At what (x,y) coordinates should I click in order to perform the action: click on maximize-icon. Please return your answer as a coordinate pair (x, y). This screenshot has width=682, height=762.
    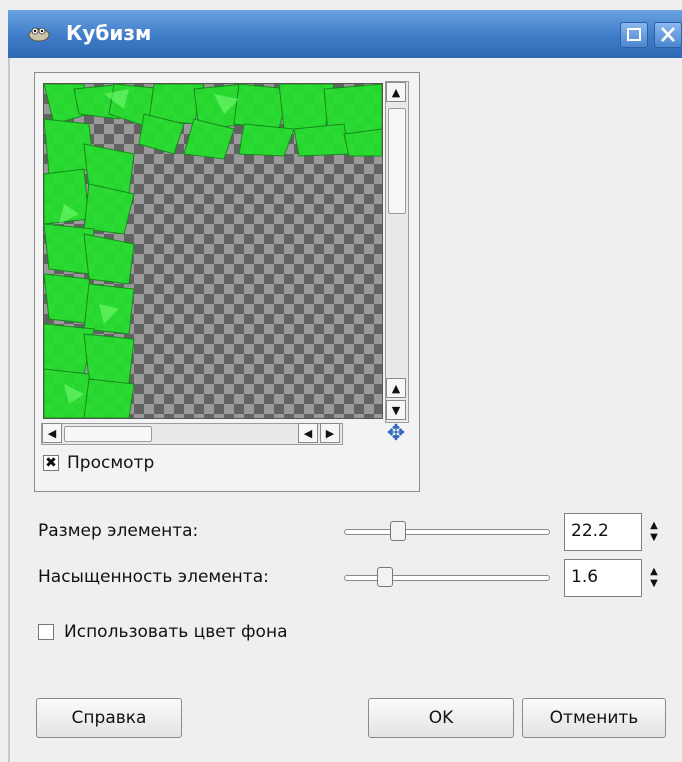
    Looking at the image, I should click on (634, 34).